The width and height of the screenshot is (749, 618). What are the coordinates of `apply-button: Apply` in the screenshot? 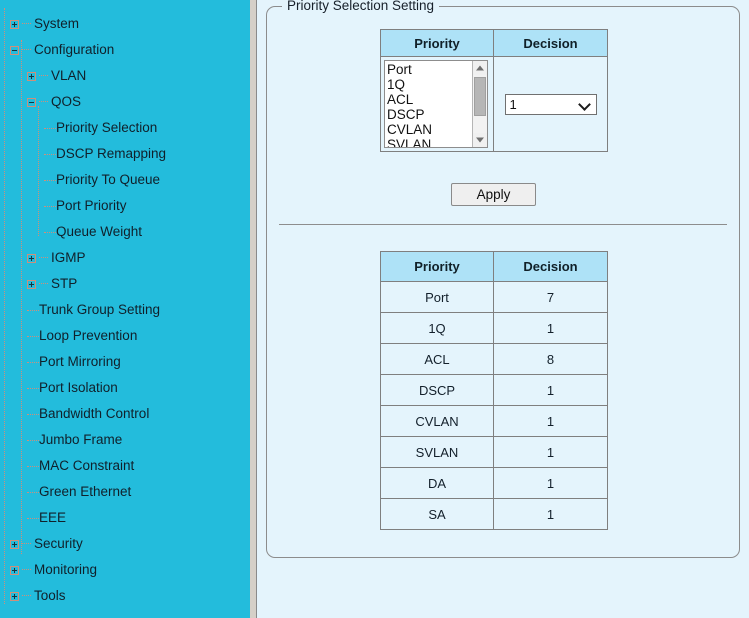 It's located at (493, 194).